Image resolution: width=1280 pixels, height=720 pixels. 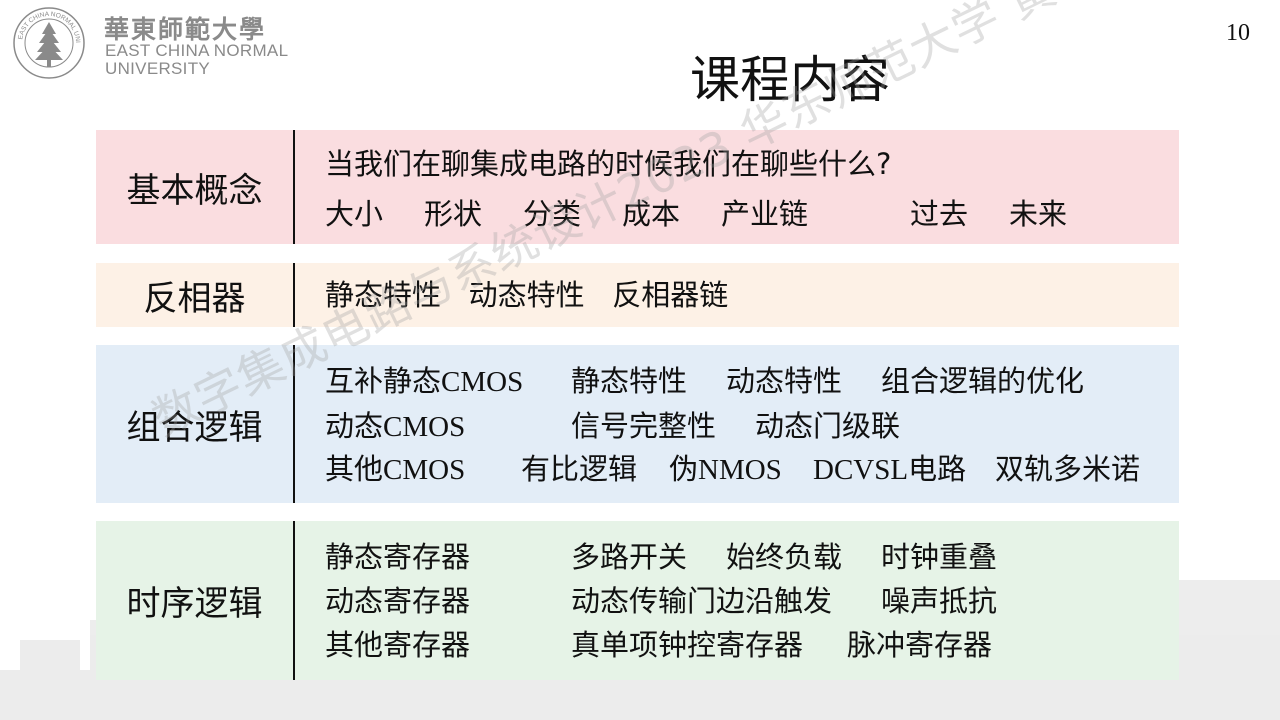 I want to click on topic-item: 双轨多米诺, so click(x=1068, y=469).